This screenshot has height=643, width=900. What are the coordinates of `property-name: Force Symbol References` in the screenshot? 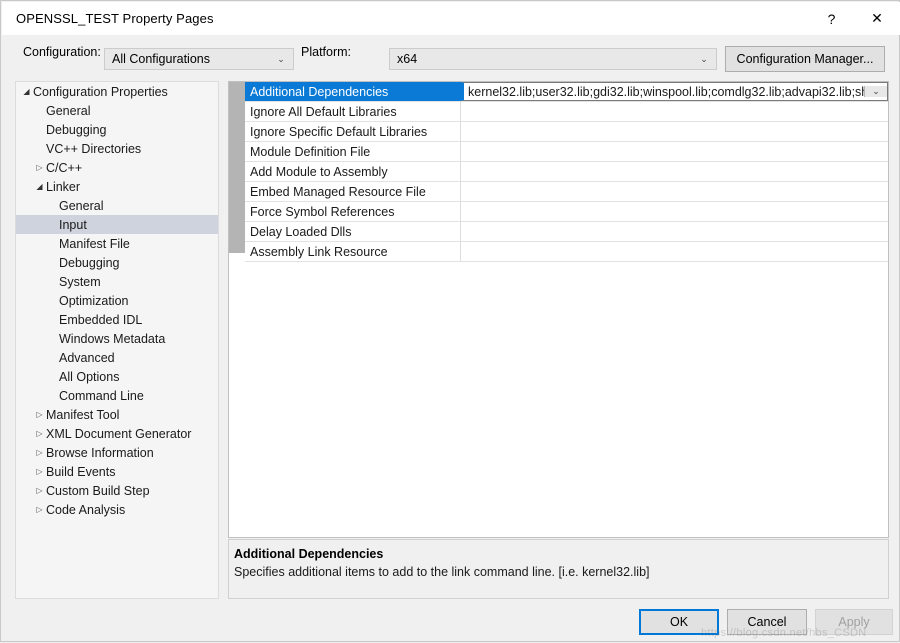 It's located at (353, 211).